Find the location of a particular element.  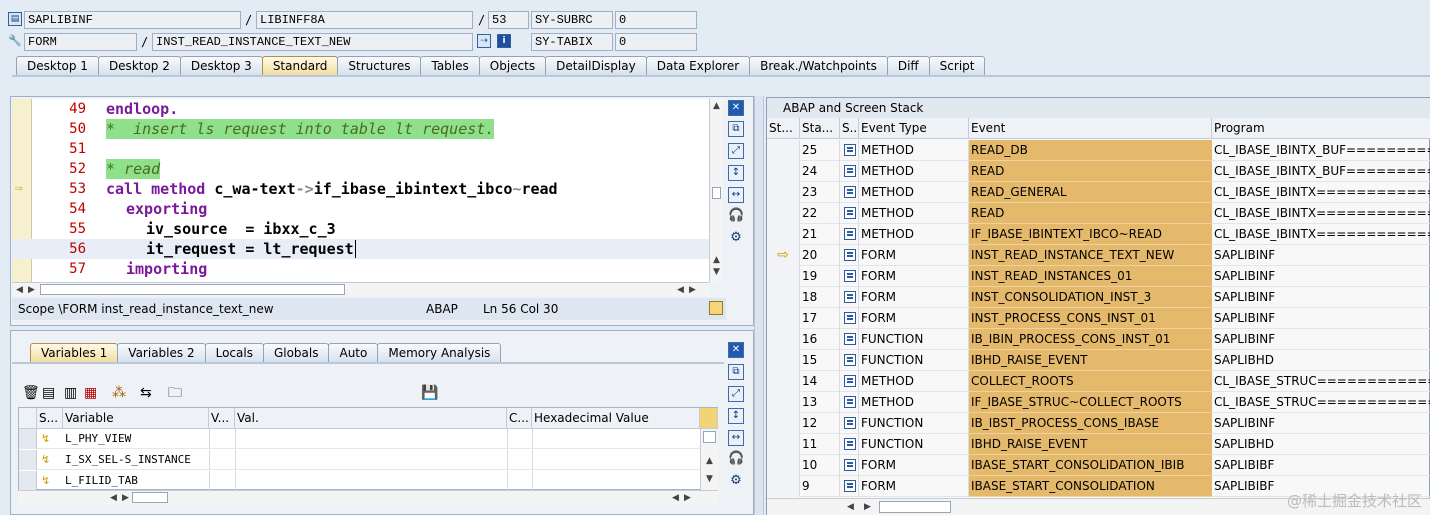

program-field: SAPLIBINF is located at coordinates (132, 20).